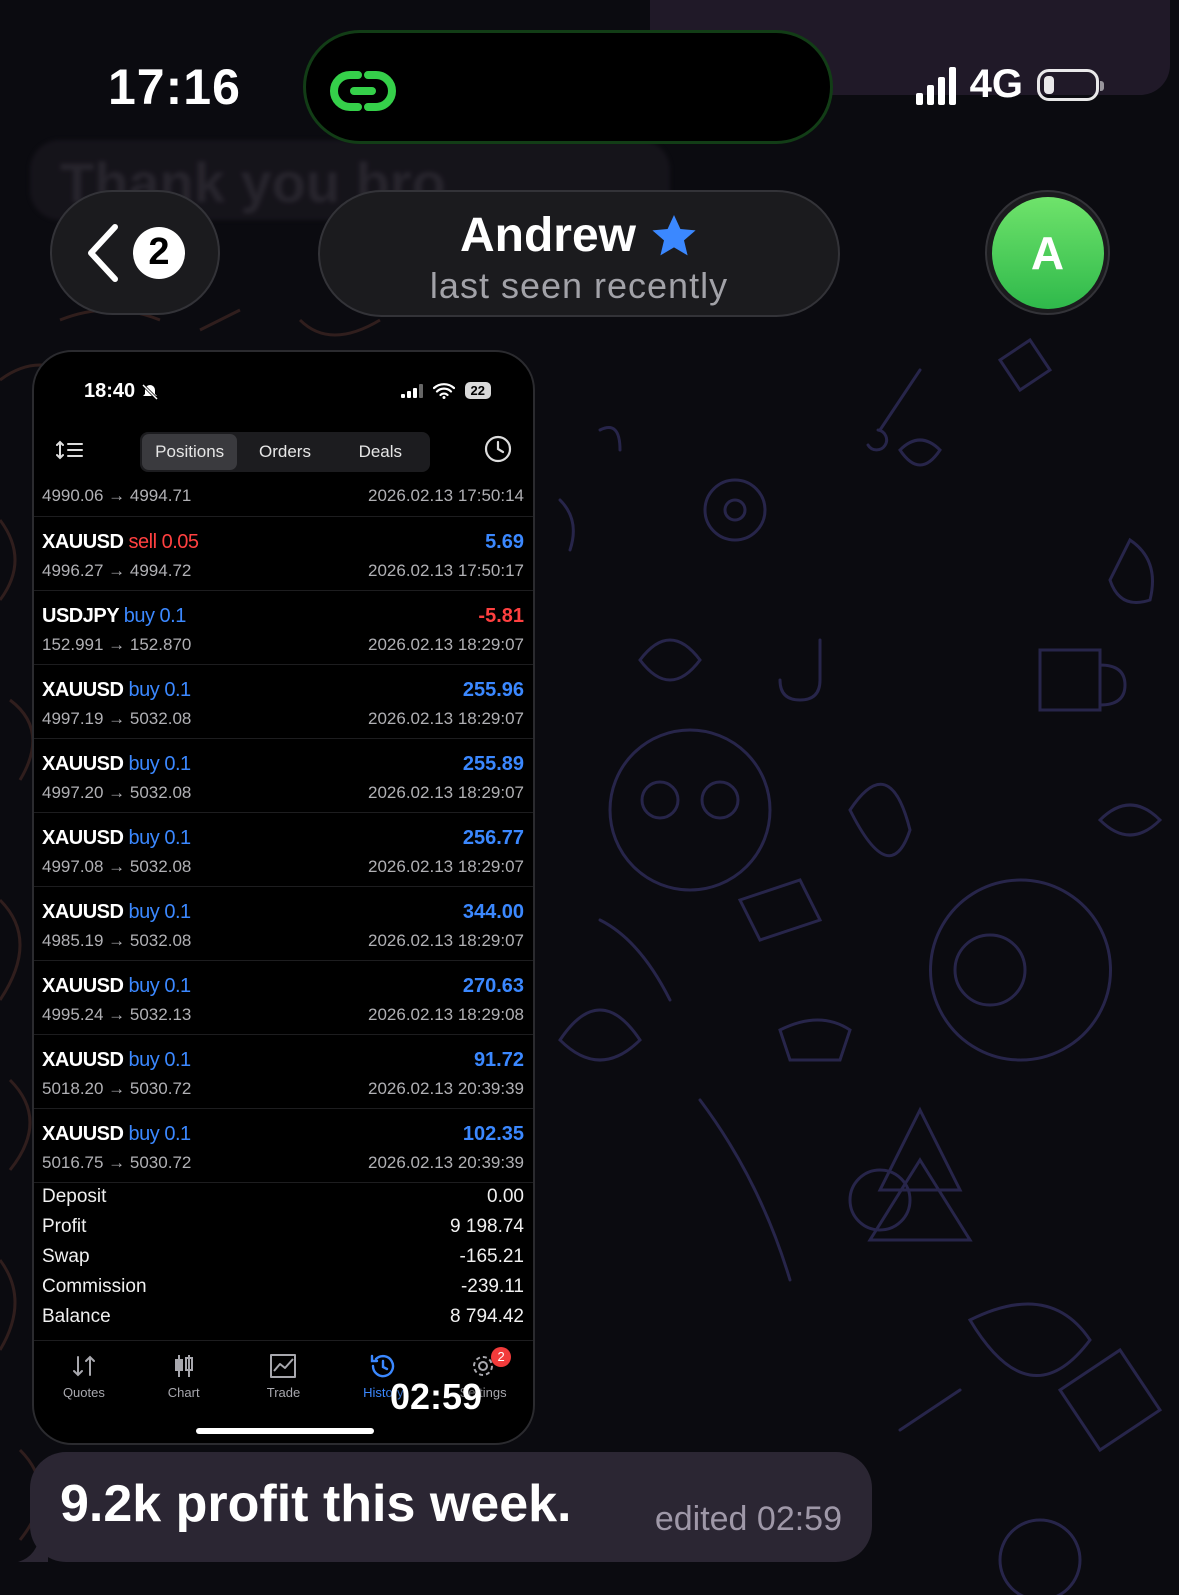 The width and height of the screenshot is (1179, 1595). I want to click on embedded-status-time: 18:40, so click(121, 391).